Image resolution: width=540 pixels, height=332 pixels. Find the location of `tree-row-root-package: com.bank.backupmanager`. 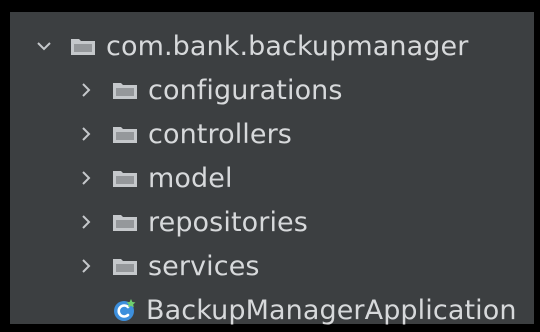

tree-row-root-package: com.bank.backupmanager is located at coordinates (272, 46).